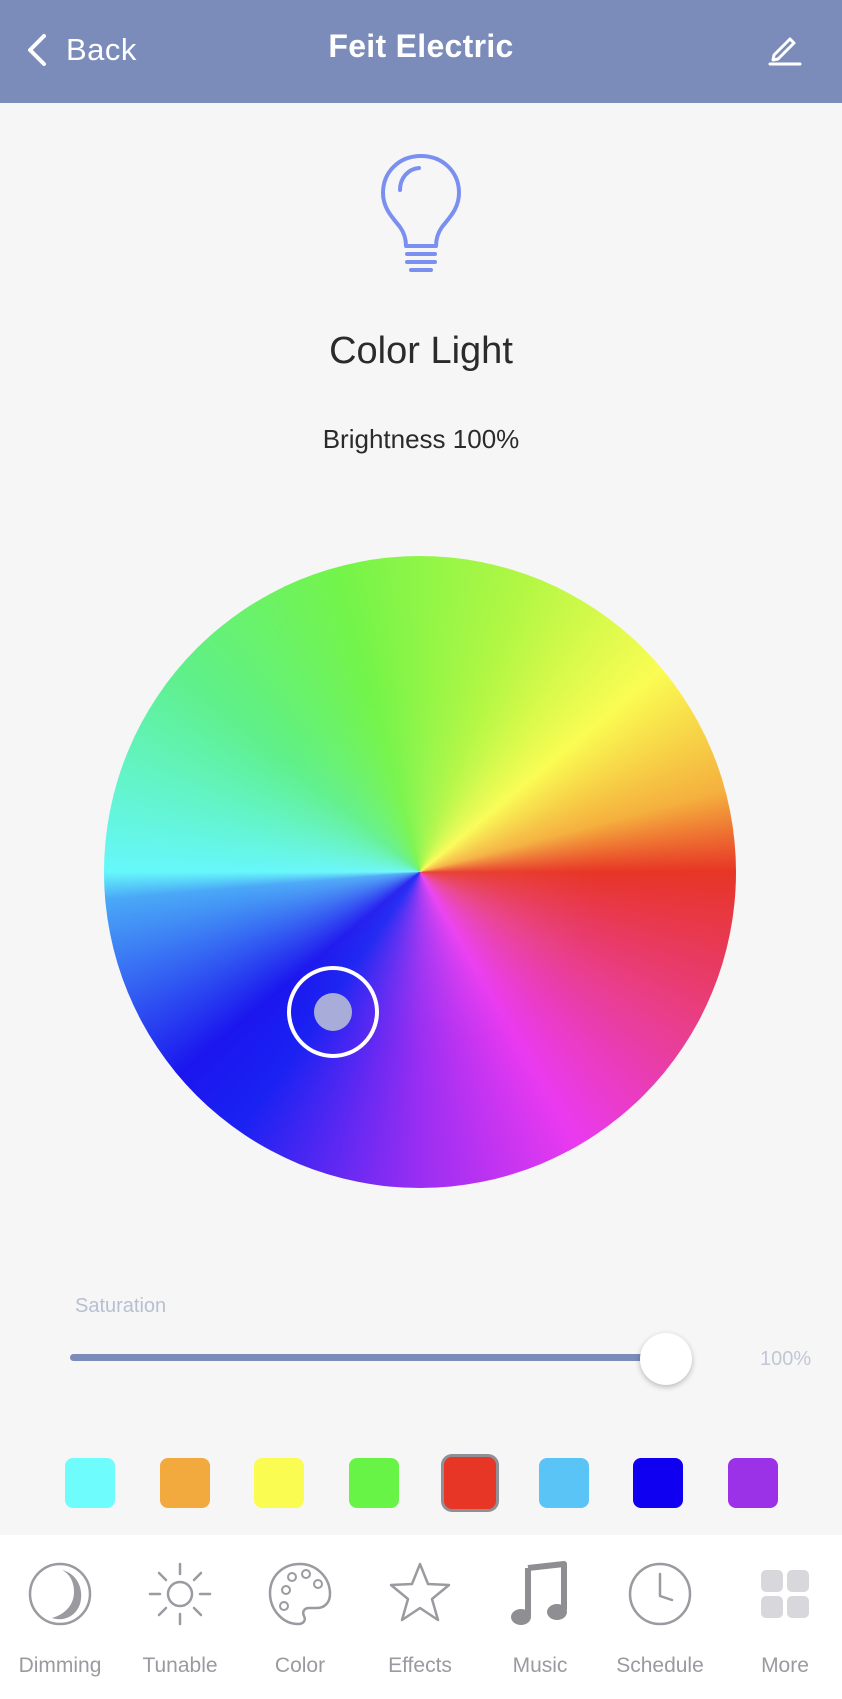 Image resolution: width=842 pixels, height=1699 pixels. I want to click on nav-dimming: Dimming, so click(60, 1617).